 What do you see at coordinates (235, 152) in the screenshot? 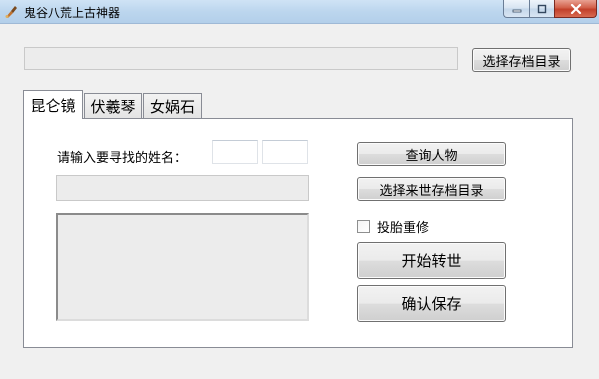
I see `surname-input` at bounding box center [235, 152].